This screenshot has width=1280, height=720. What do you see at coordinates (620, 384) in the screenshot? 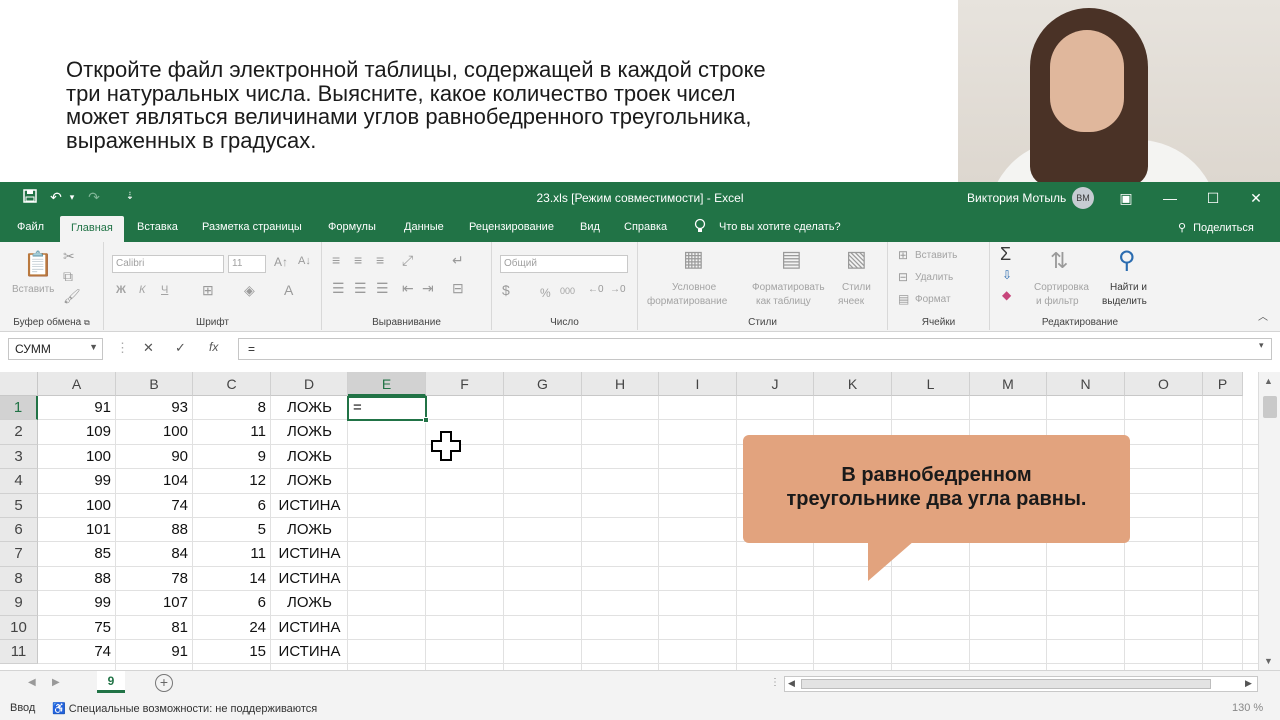
I see `column-header-h: H` at bounding box center [620, 384].